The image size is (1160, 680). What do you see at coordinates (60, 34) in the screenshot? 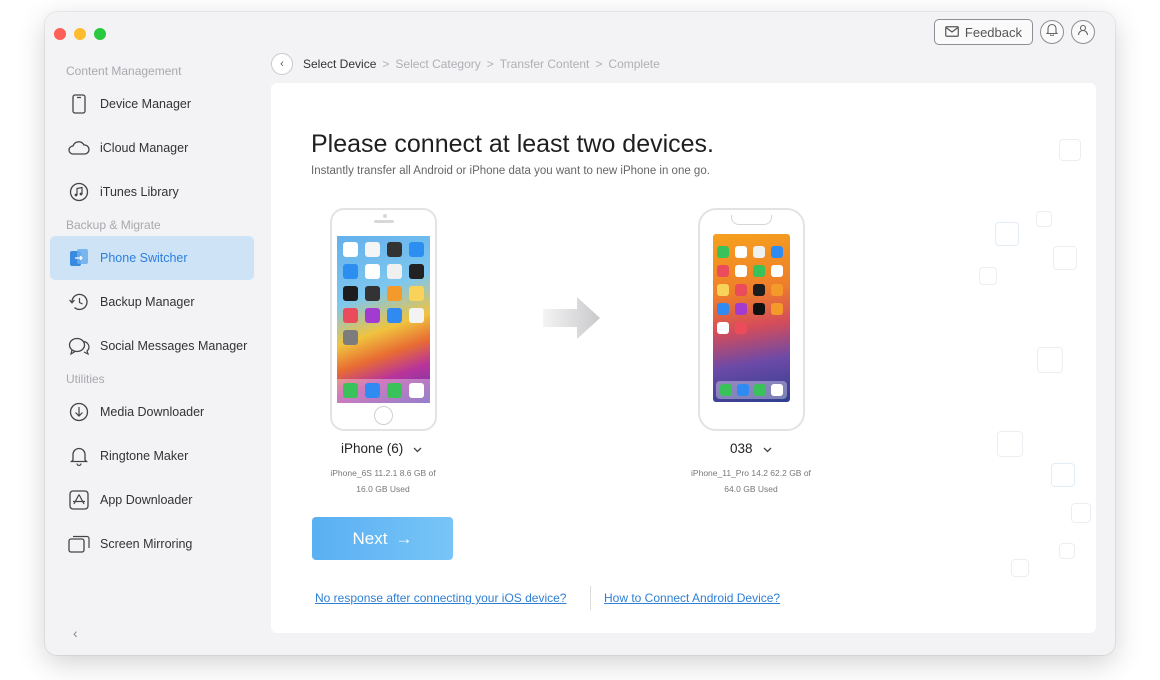
I see `close-window-button` at bounding box center [60, 34].